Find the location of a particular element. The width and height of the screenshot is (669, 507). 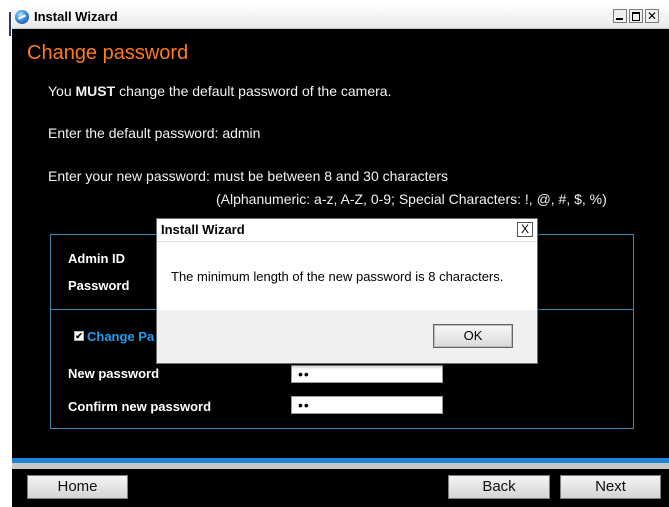

default-password-text: Enter the default password: admin is located at coordinates (154, 133).